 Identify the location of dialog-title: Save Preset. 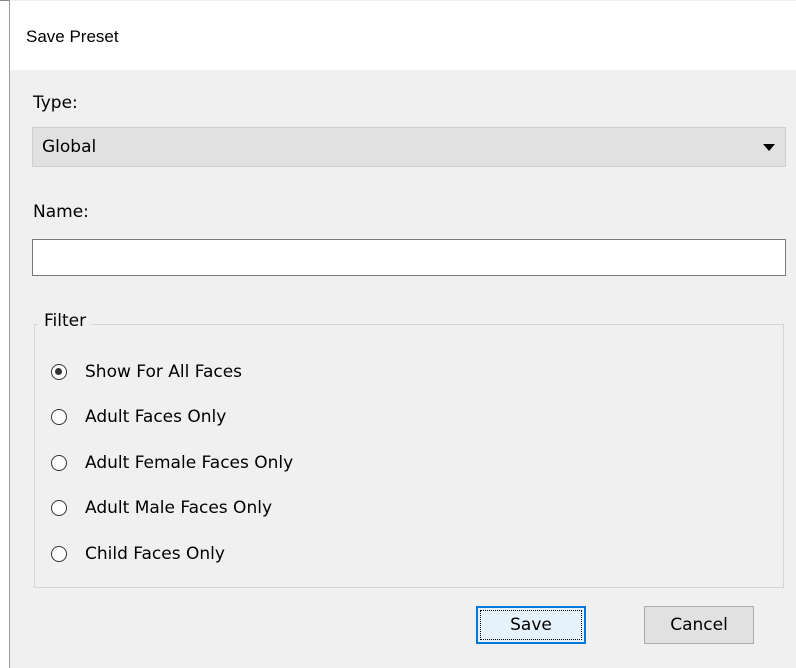
(72, 36).